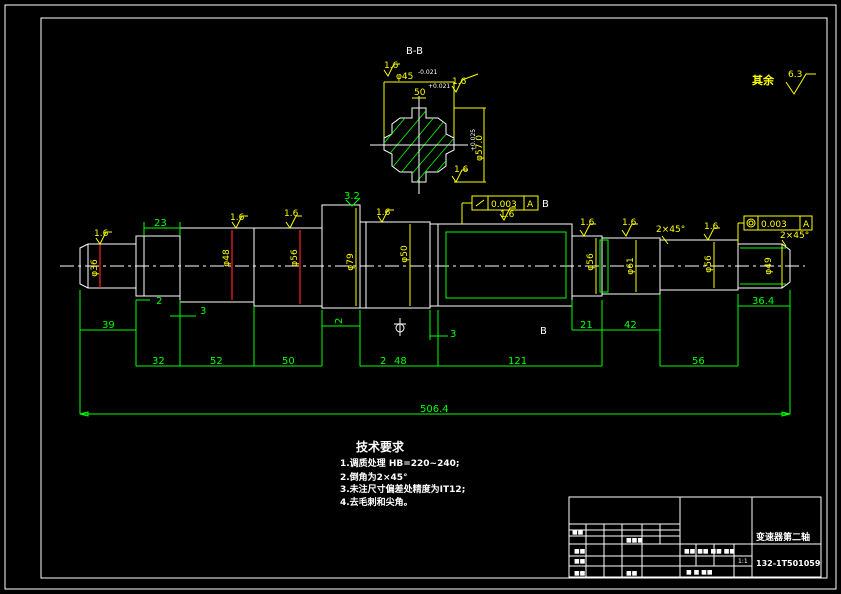  Describe the element at coordinates (108, 325) in the screenshot. I see `svg-text: 39` at that location.